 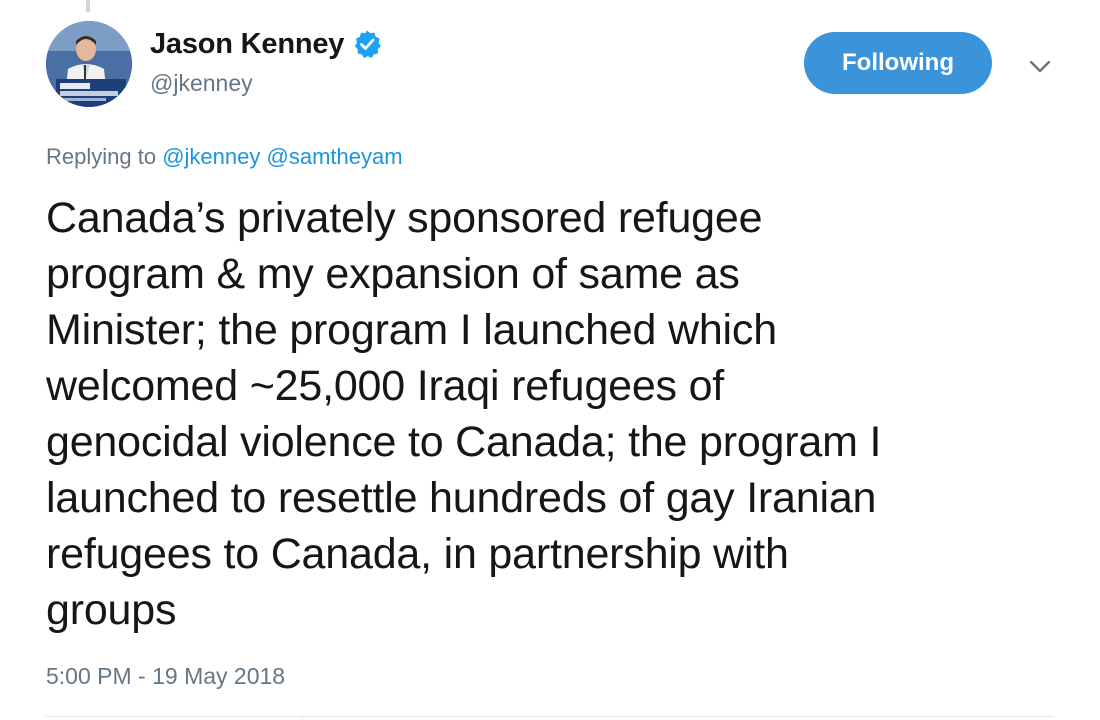 What do you see at coordinates (393, 274) in the screenshot?
I see `tweet-text-line: program & my expansion of same as` at bounding box center [393, 274].